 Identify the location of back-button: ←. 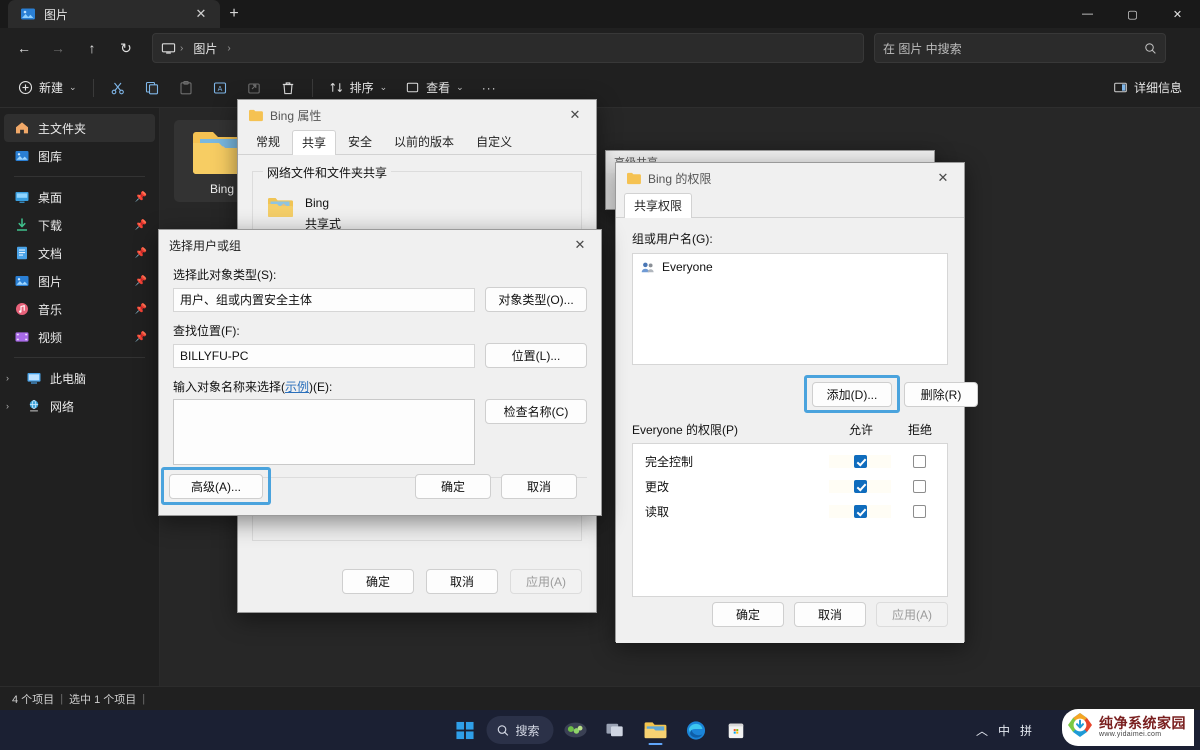
(24, 48).